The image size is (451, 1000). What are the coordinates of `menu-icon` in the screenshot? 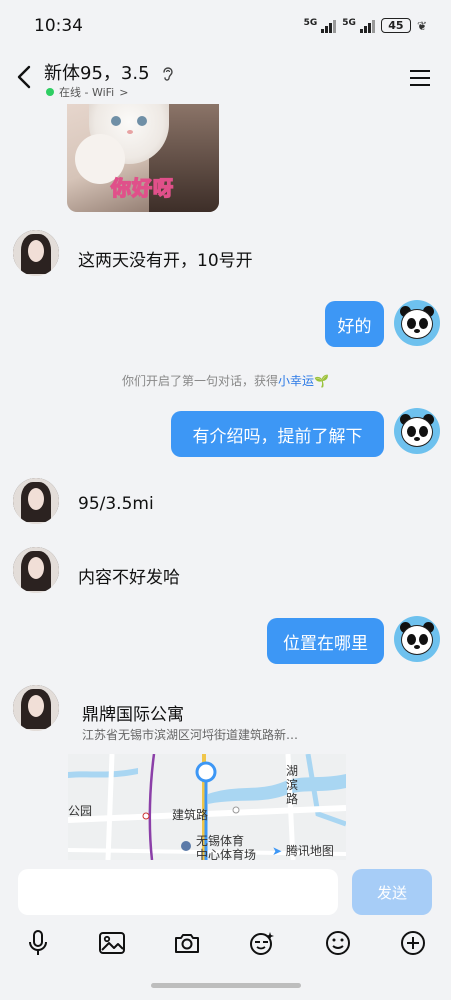 It's located at (420, 78).